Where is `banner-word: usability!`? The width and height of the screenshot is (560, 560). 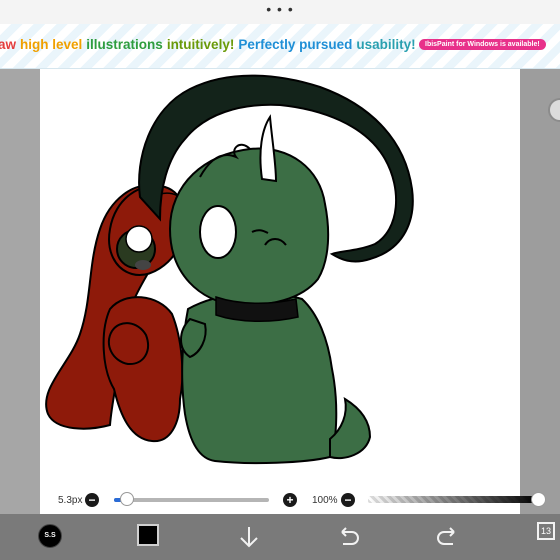 banner-word: usability! is located at coordinates (386, 44).